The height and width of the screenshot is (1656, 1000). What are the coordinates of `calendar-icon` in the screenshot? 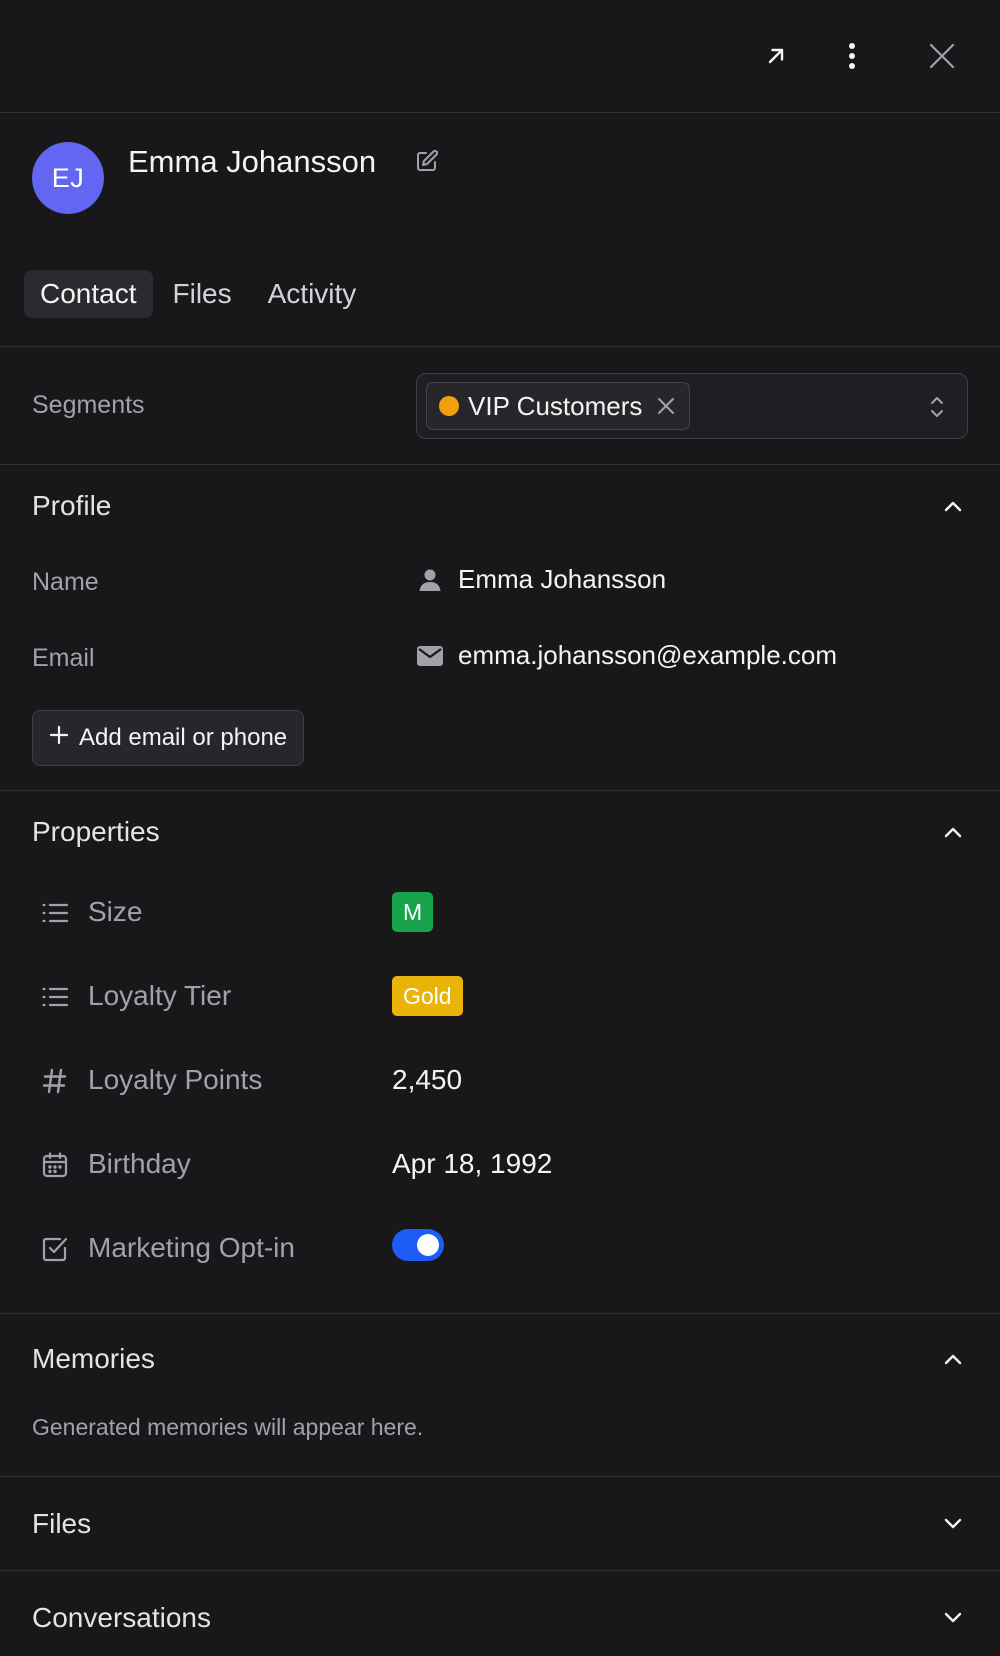 It's located at (55, 1165).